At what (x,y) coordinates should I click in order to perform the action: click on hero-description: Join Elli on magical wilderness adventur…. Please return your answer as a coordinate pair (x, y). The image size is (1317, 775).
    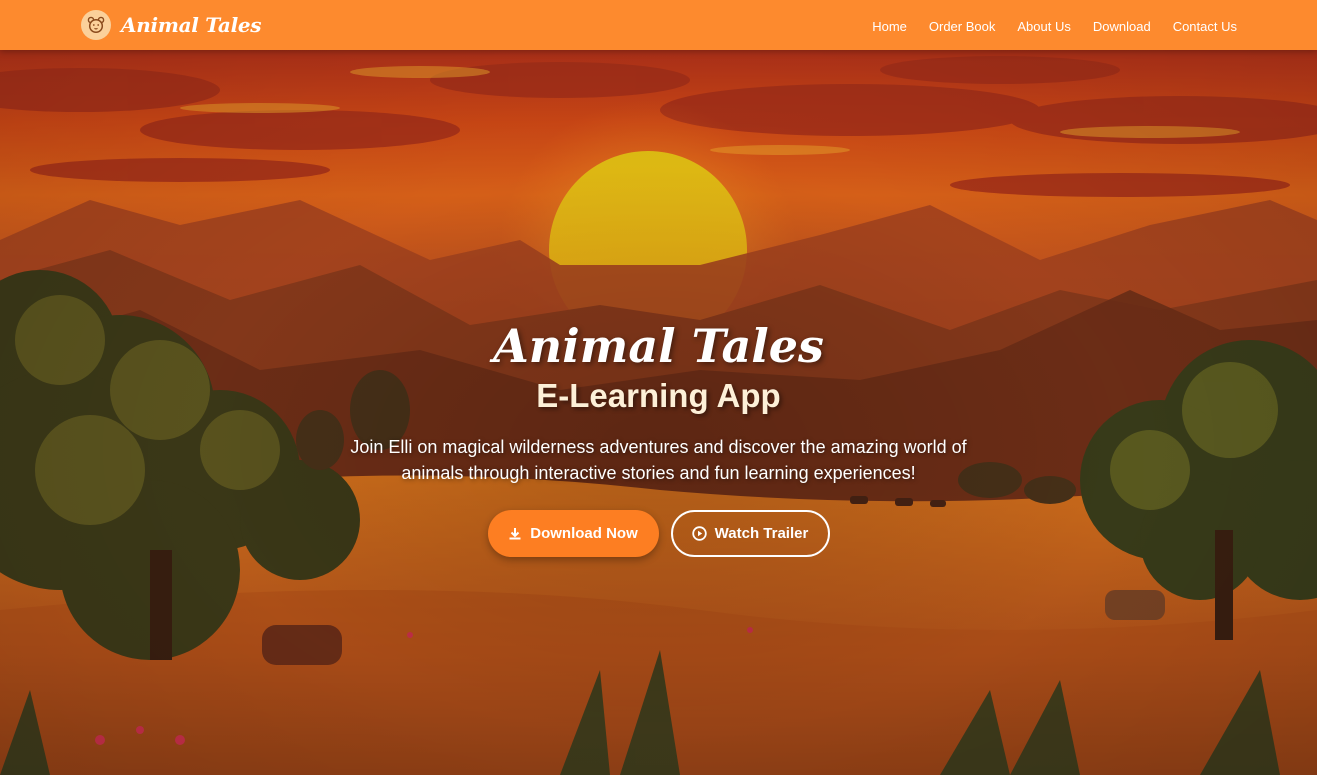
    Looking at the image, I should click on (658, 460).